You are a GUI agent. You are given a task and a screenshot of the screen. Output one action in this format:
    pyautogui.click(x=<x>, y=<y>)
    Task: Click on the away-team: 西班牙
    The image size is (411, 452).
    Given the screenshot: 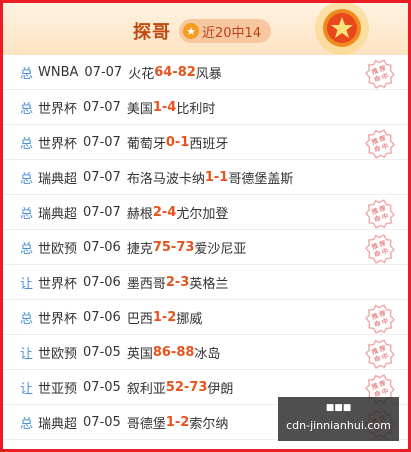 What is the action you would take?
    pyautogui.click(x=209, y=144)
    